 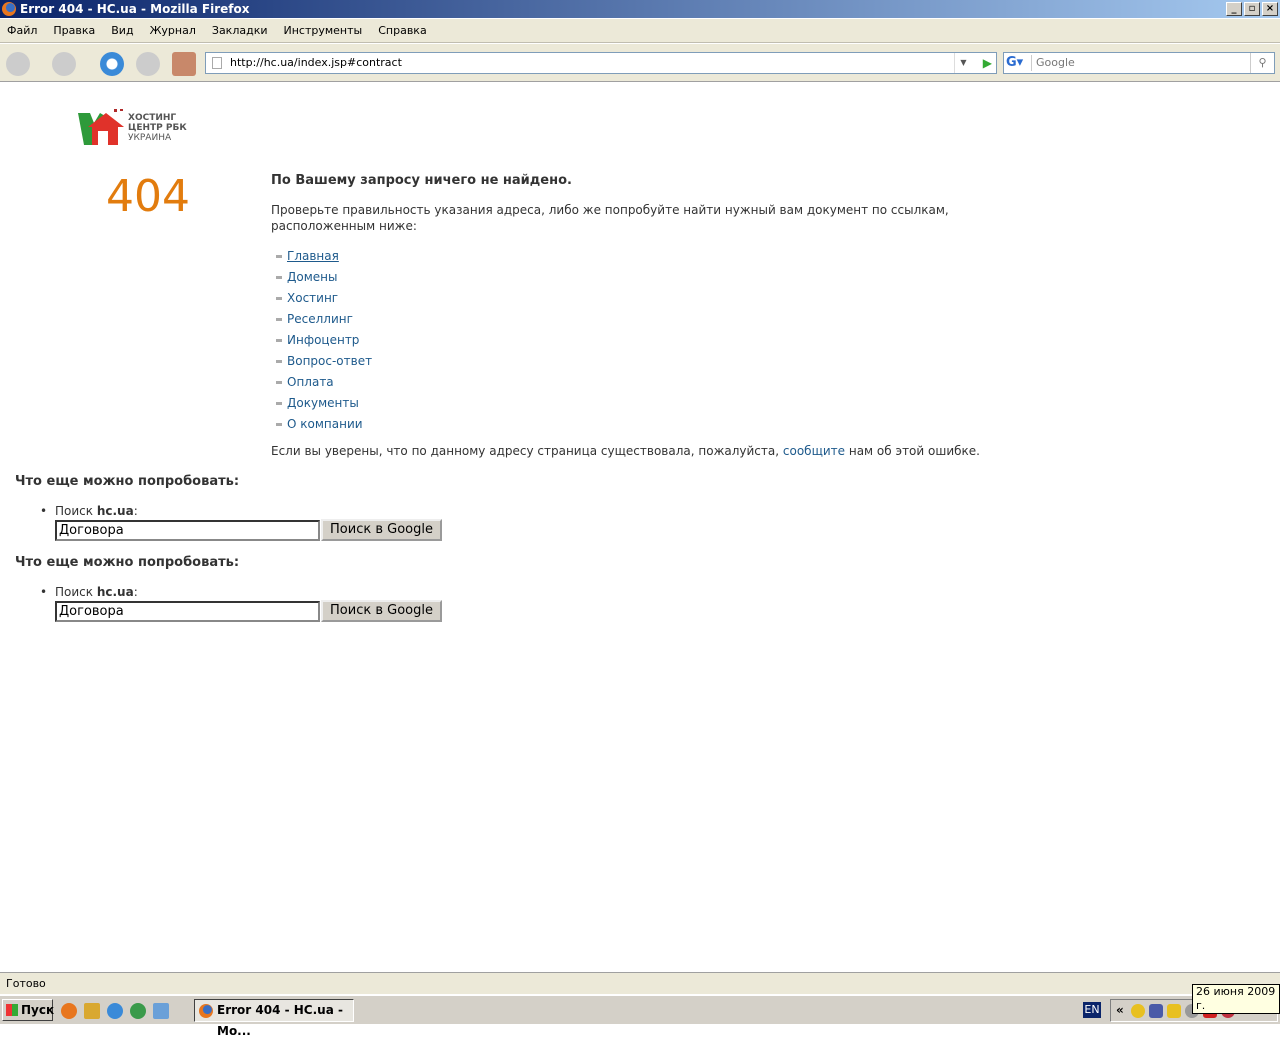 What do you see at coordinates (1120, 1010) in the screenshot?
I see `tray-expand-icon: «` at bounding box center [1120, 1010].